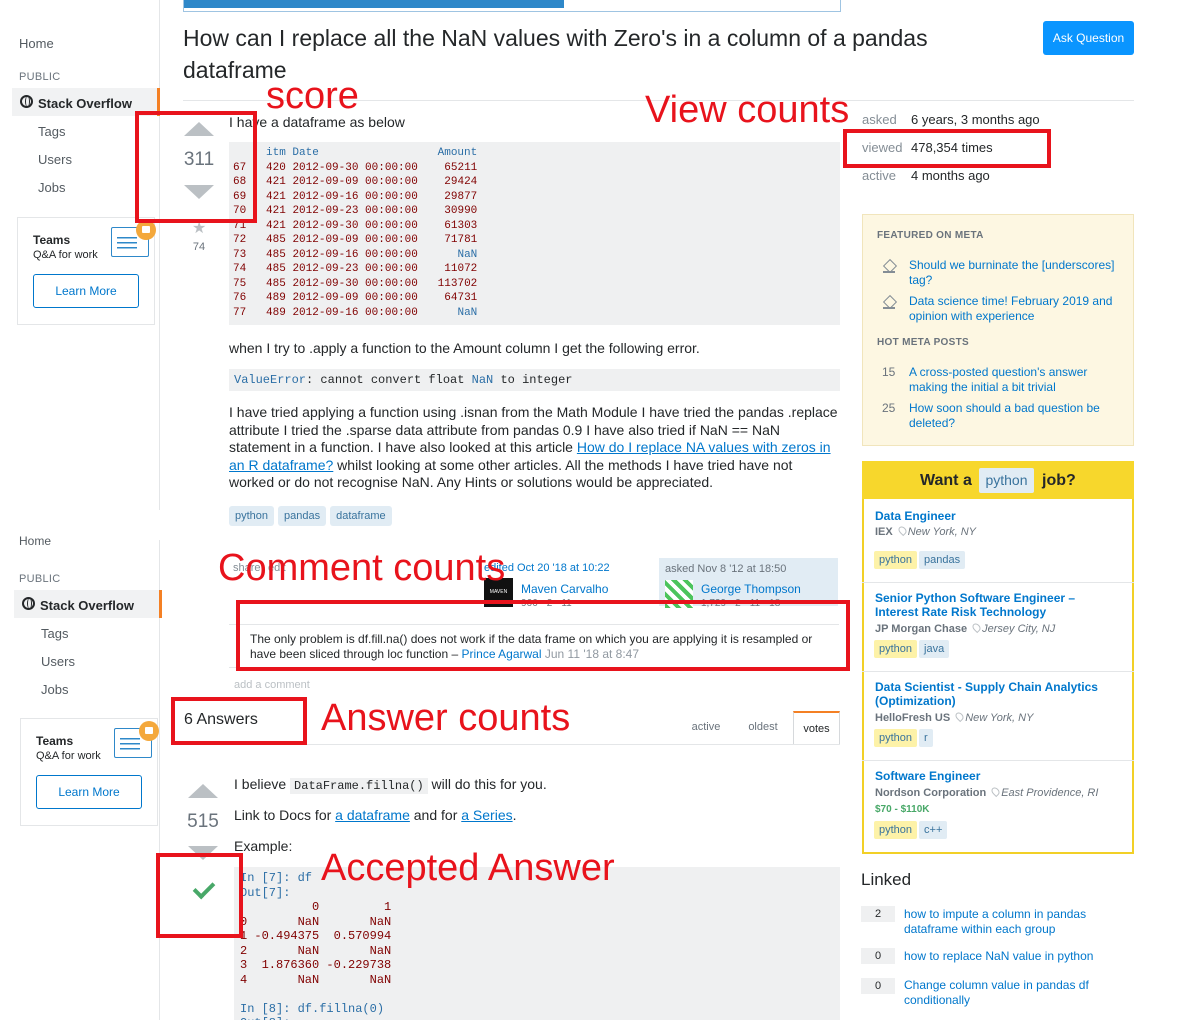  What do you see at coordinates (461, 240) in the screenshot?
I see `row-amount: 71781` at bounding box center [461, 240].